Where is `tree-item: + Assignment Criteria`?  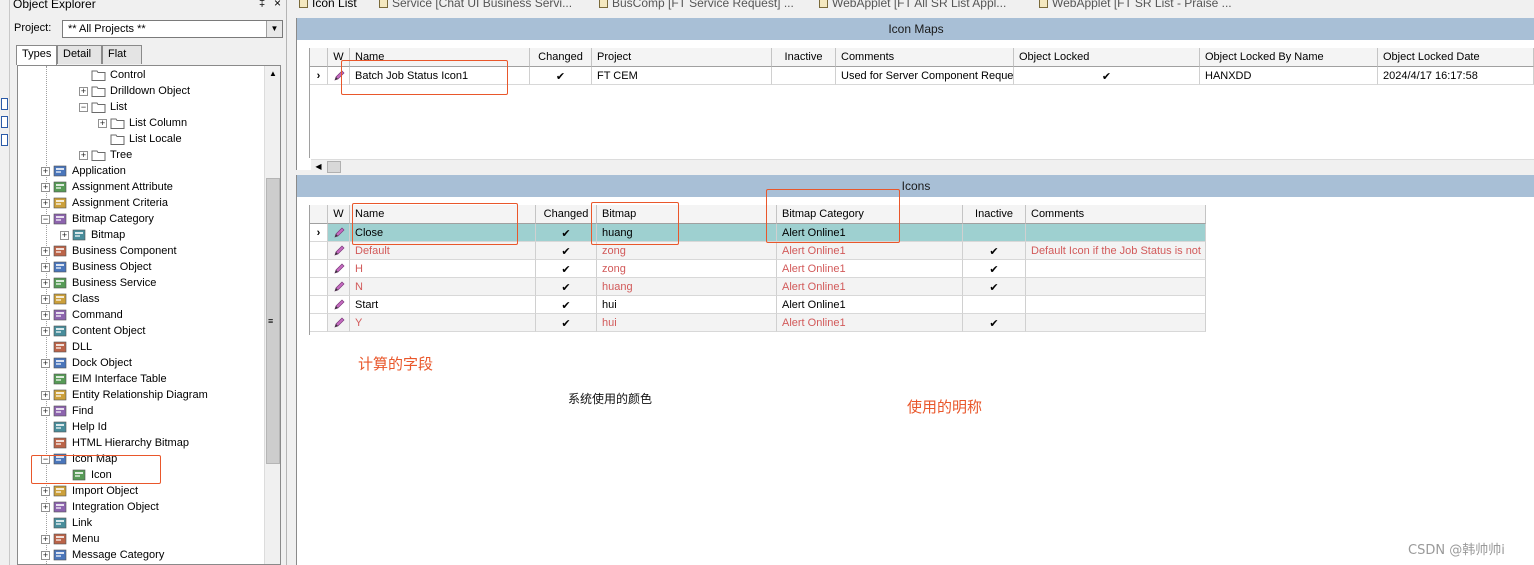
tree-item: + Assignment Criteria is located at coordinates (140, 204).